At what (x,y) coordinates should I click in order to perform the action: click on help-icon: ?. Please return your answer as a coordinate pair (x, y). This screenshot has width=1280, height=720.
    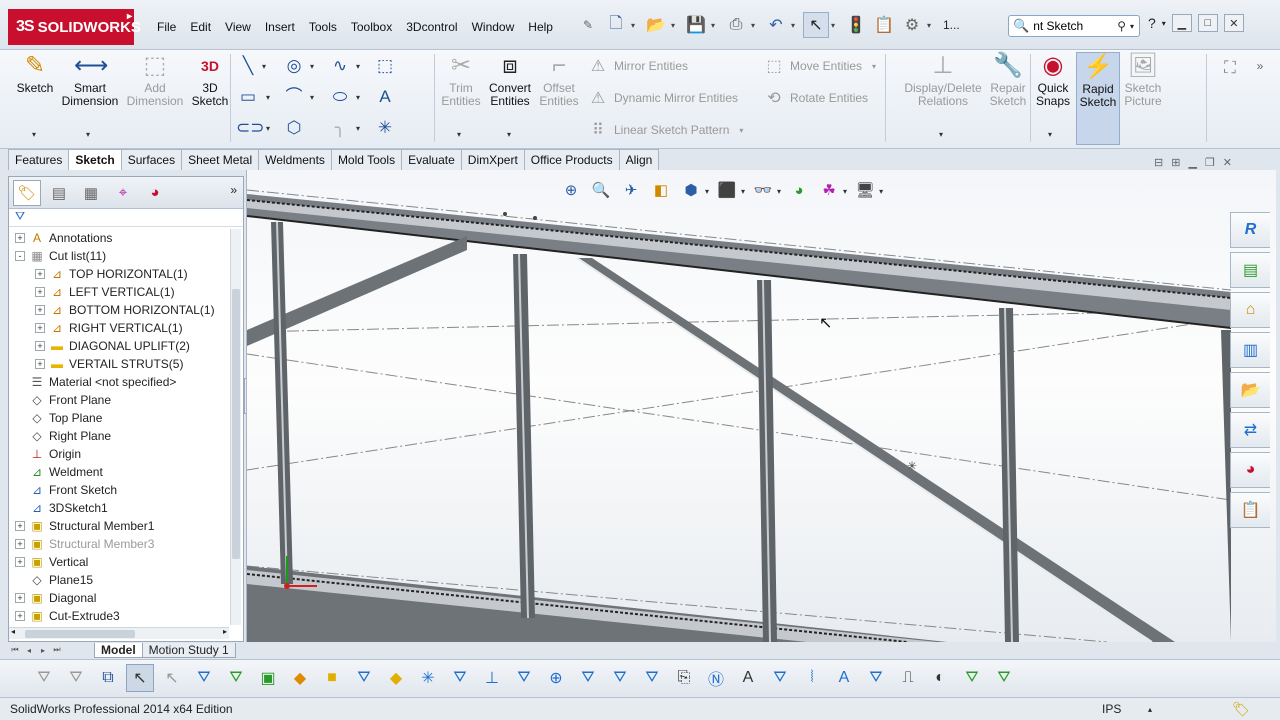
    Looking at the image, I should click on (1152, 23).